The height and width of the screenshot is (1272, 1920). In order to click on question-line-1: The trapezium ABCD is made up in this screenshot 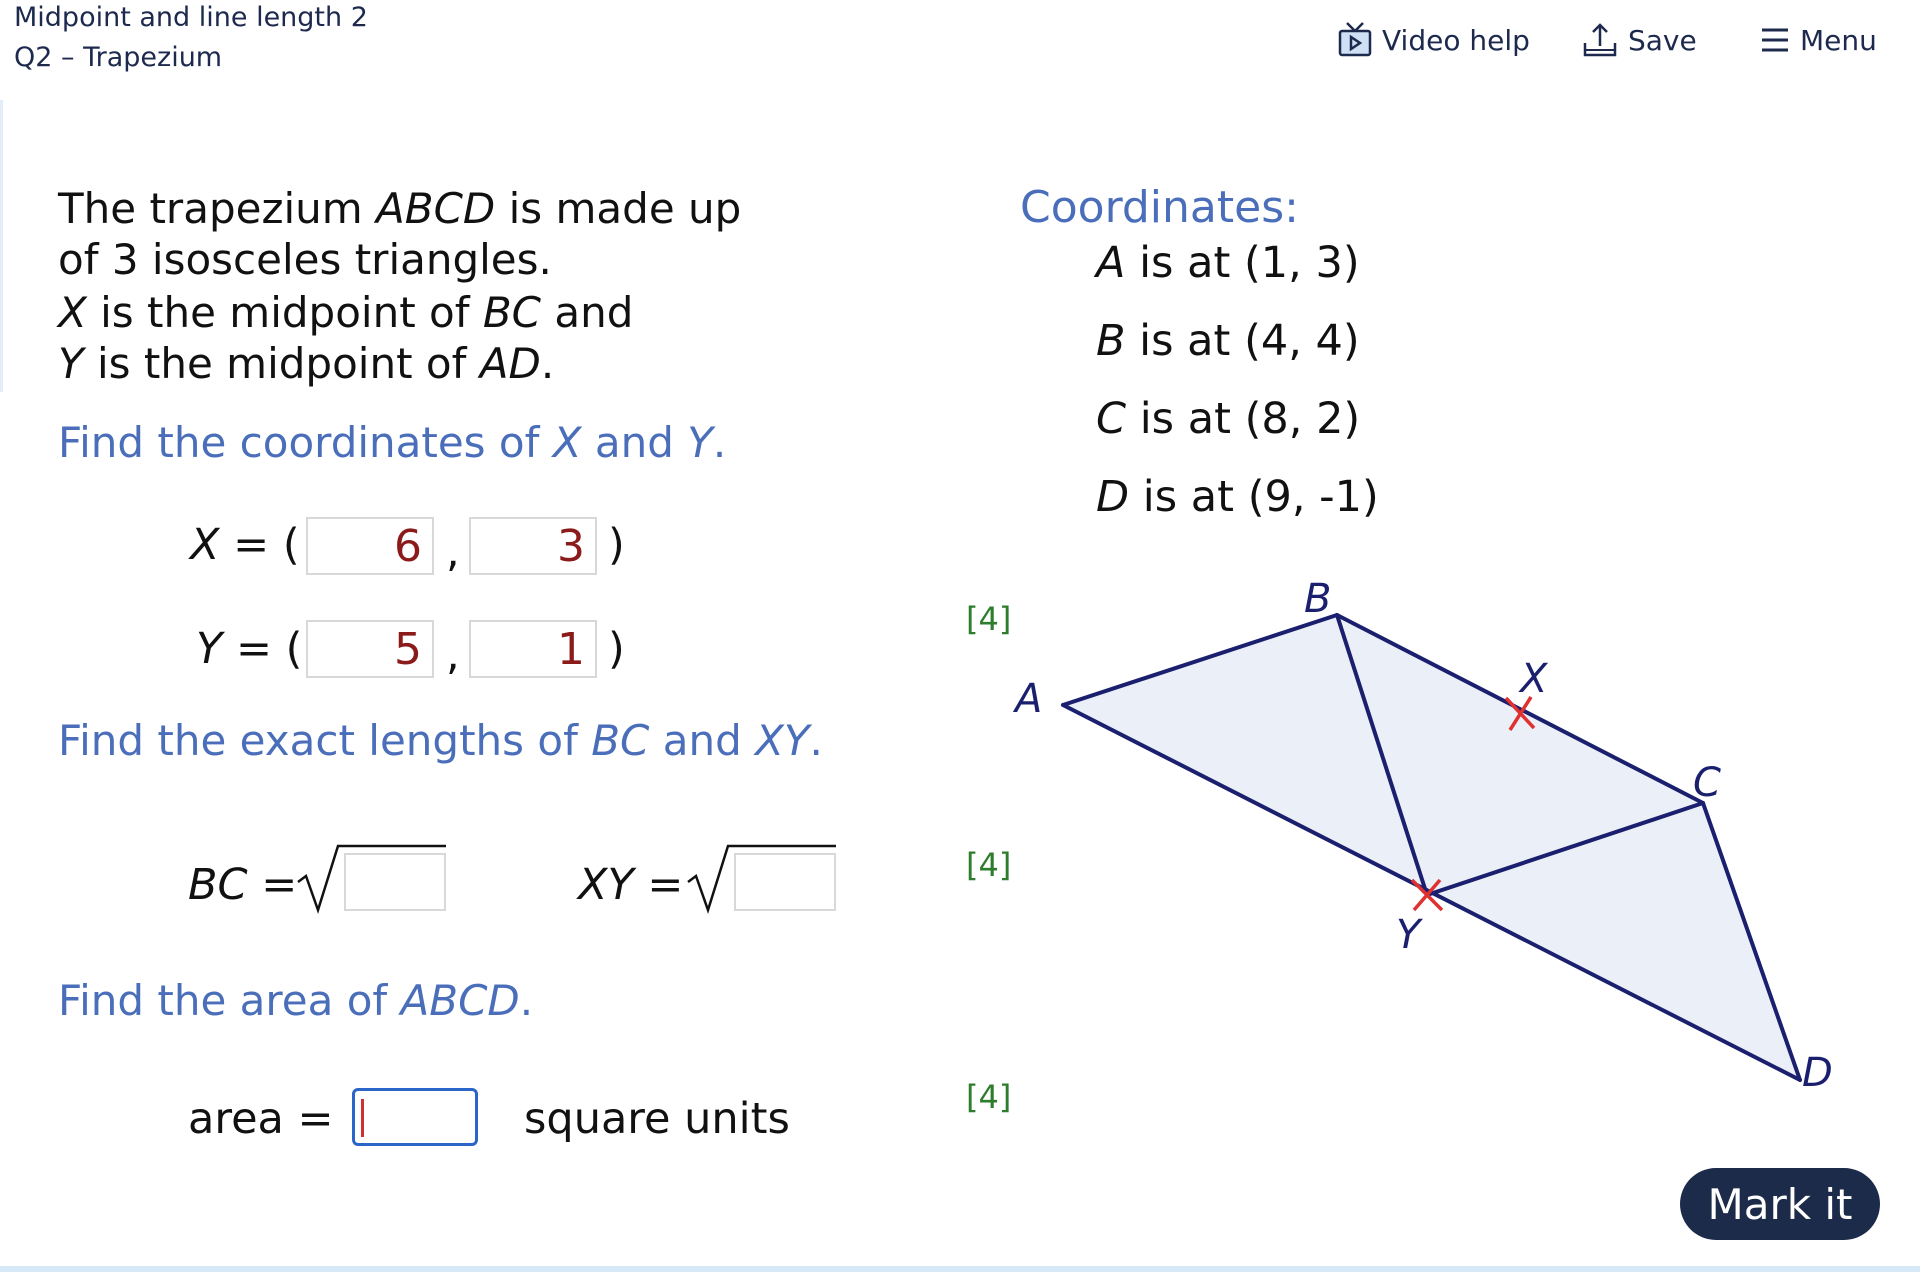, I will do `click(400, 208)`.